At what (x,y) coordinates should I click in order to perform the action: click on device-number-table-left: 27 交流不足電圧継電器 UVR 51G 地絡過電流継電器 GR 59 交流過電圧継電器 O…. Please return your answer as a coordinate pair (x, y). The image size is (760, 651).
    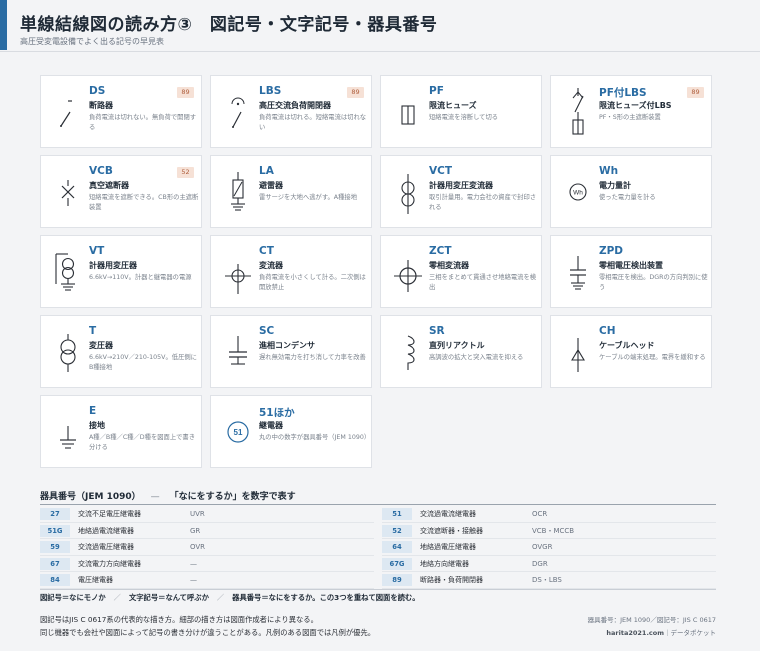
    Looking at the image, I should click on (207, 547).